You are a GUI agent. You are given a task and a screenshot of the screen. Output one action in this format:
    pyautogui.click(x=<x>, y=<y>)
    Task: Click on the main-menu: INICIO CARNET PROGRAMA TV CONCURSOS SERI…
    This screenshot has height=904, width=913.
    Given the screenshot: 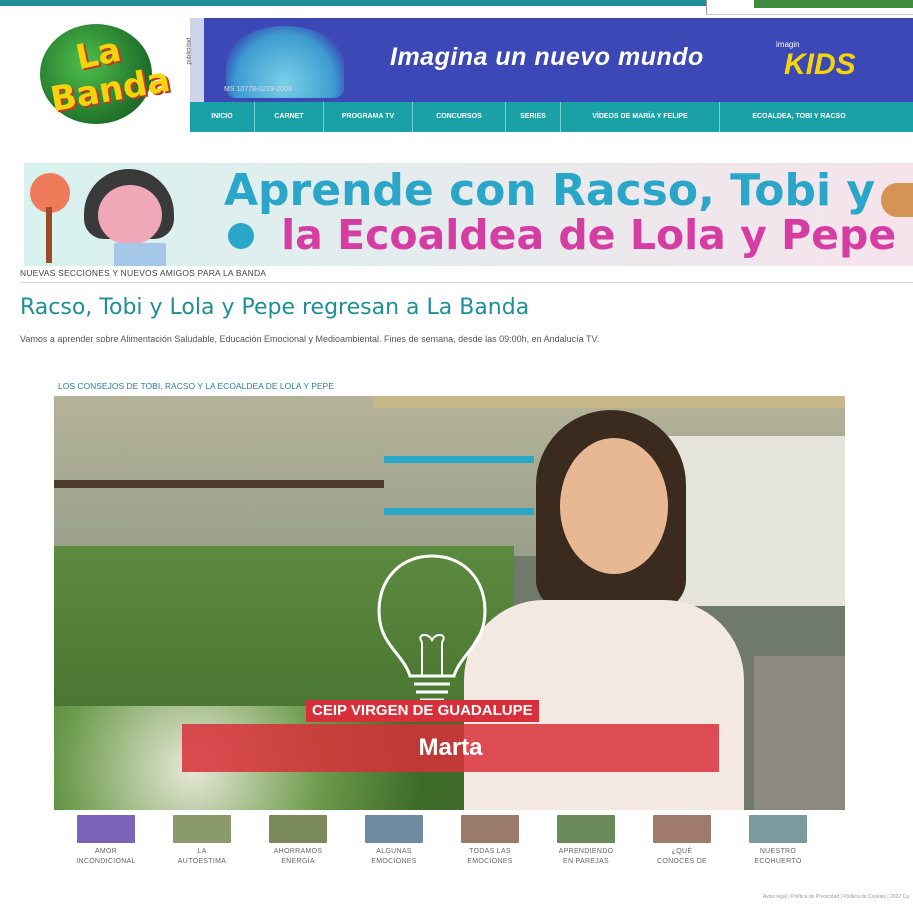 What is the action you would take?
    pyautogui.click(x=551, y=117)
    